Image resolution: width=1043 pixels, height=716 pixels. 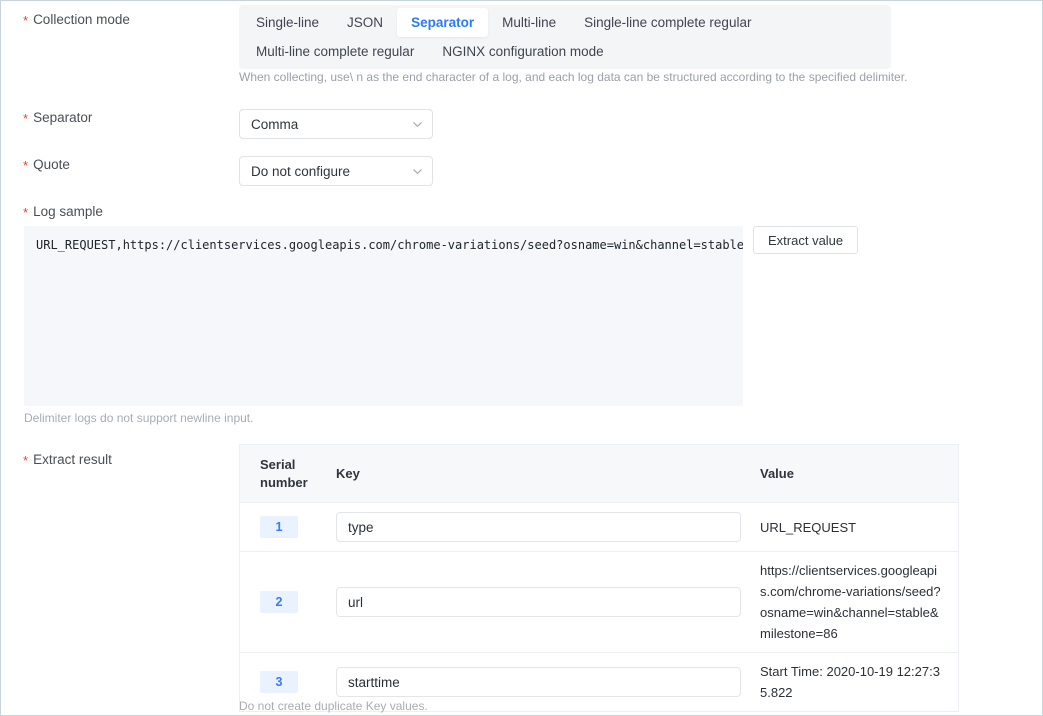 I want to click on column-header-serial-number: Serial number, so click(x=284, y=473).